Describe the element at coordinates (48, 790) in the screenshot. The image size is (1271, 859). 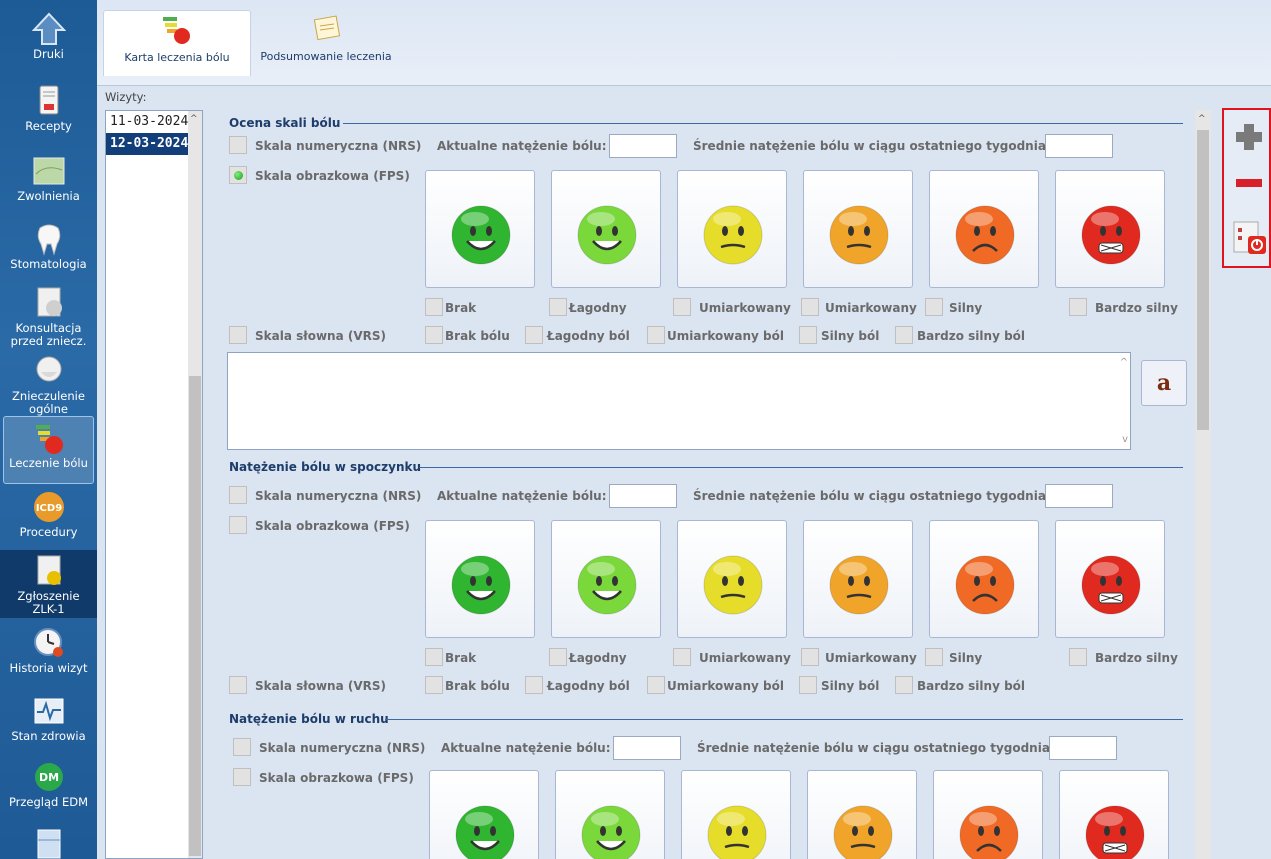
I see `sidebar-item-przeglad-edm: DM Przegląd EDM` at that location.